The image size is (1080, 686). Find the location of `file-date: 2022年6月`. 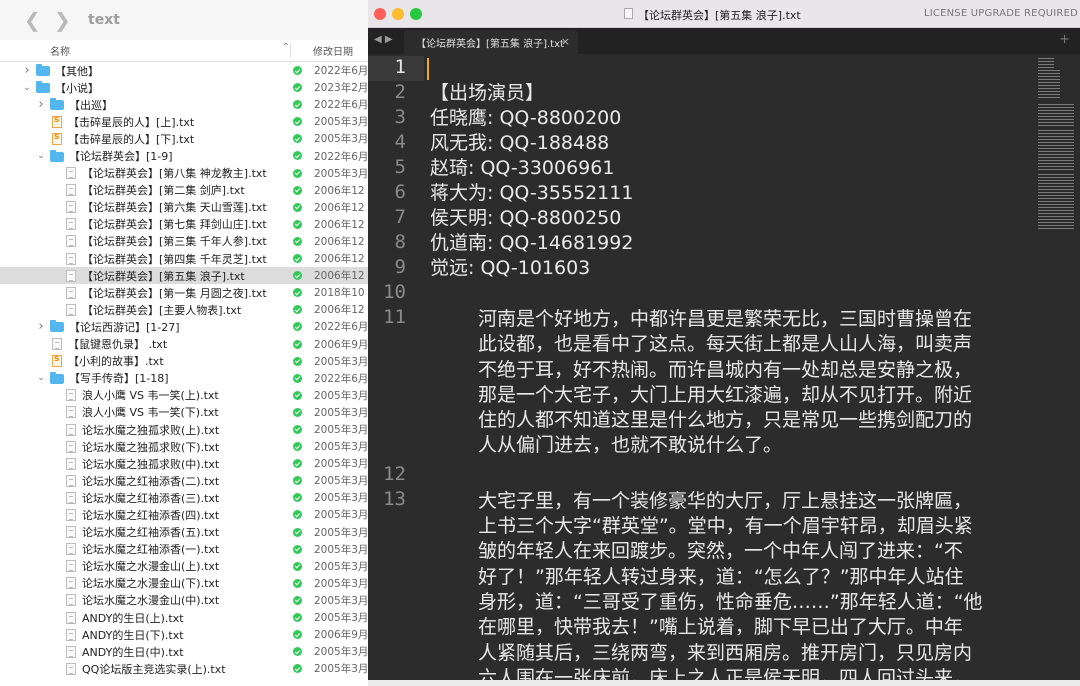

file-date: 2022年6月 is located at coordinates (341, 71).